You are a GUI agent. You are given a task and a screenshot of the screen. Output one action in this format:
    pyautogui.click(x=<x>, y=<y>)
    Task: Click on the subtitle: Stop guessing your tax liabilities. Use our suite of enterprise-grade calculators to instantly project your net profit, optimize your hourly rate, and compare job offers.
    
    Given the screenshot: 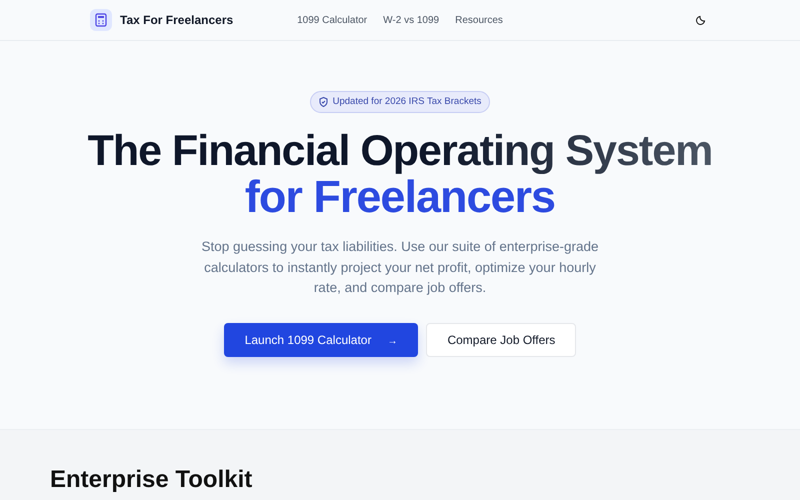 What is the action you would take?
    pyautogui.click(x=400, y=268)
    